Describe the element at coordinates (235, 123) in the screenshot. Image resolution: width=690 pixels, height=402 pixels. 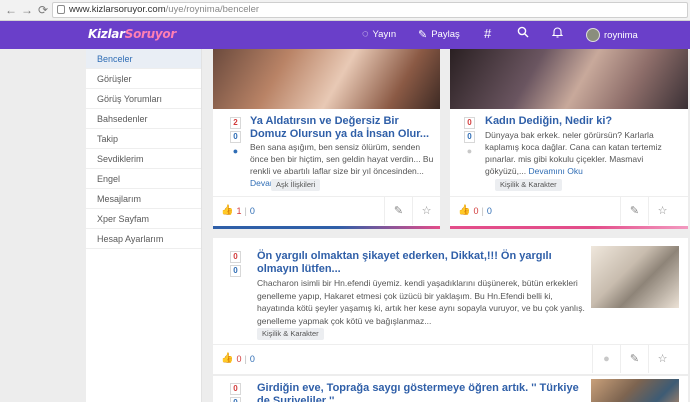
I see `upvote-count: 2` at that location.